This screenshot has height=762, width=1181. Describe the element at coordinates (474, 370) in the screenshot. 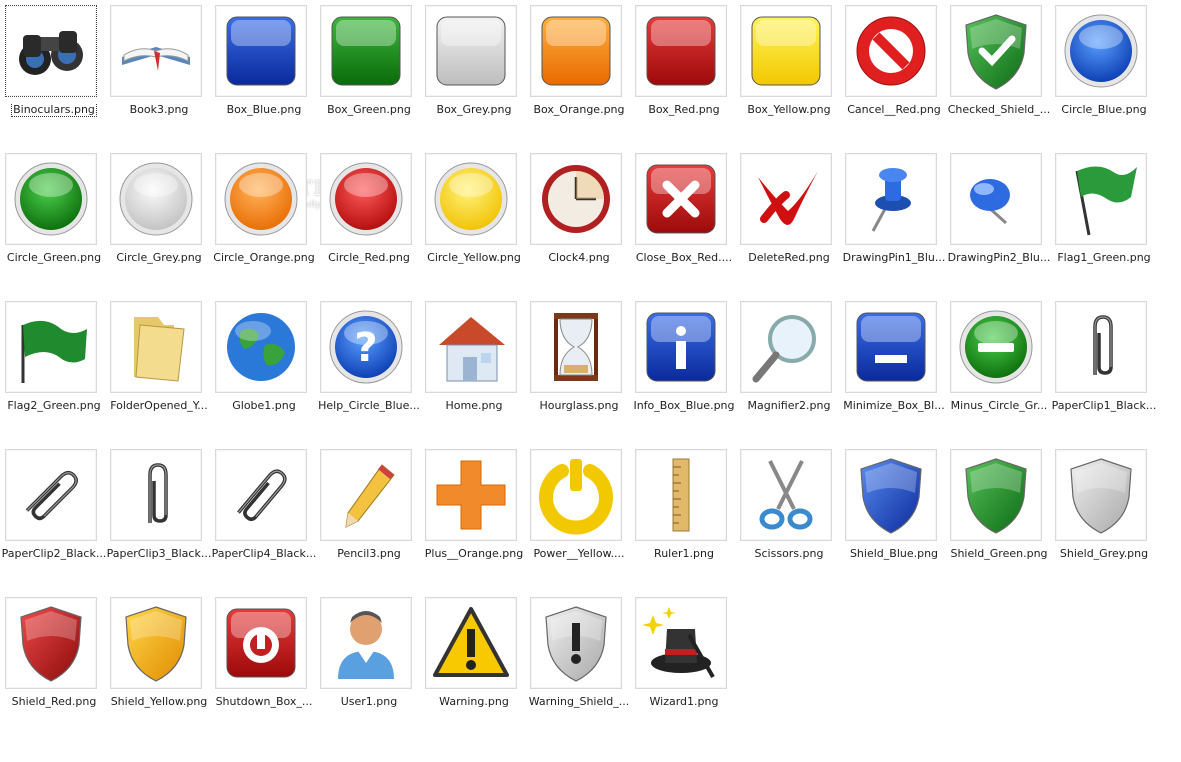

I see `file-item: Home.png` at that location.